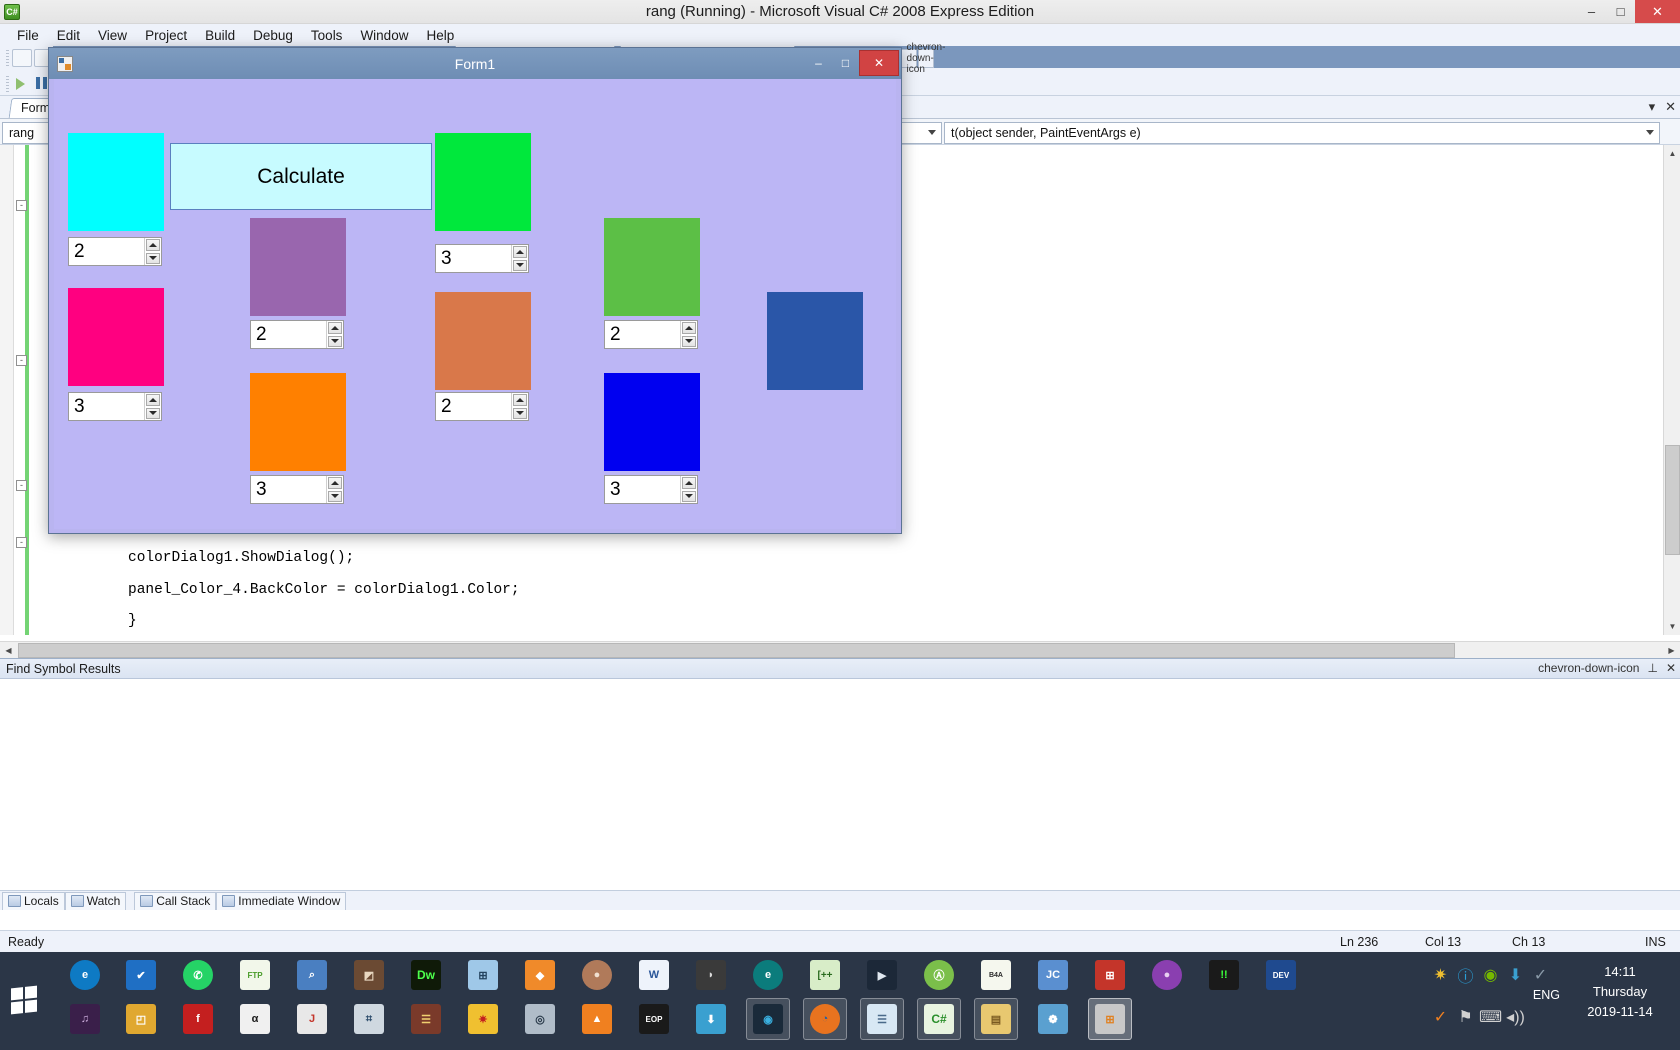  I want to click on taskbar-windows-tiles: ⊞, so click(1110, 975).